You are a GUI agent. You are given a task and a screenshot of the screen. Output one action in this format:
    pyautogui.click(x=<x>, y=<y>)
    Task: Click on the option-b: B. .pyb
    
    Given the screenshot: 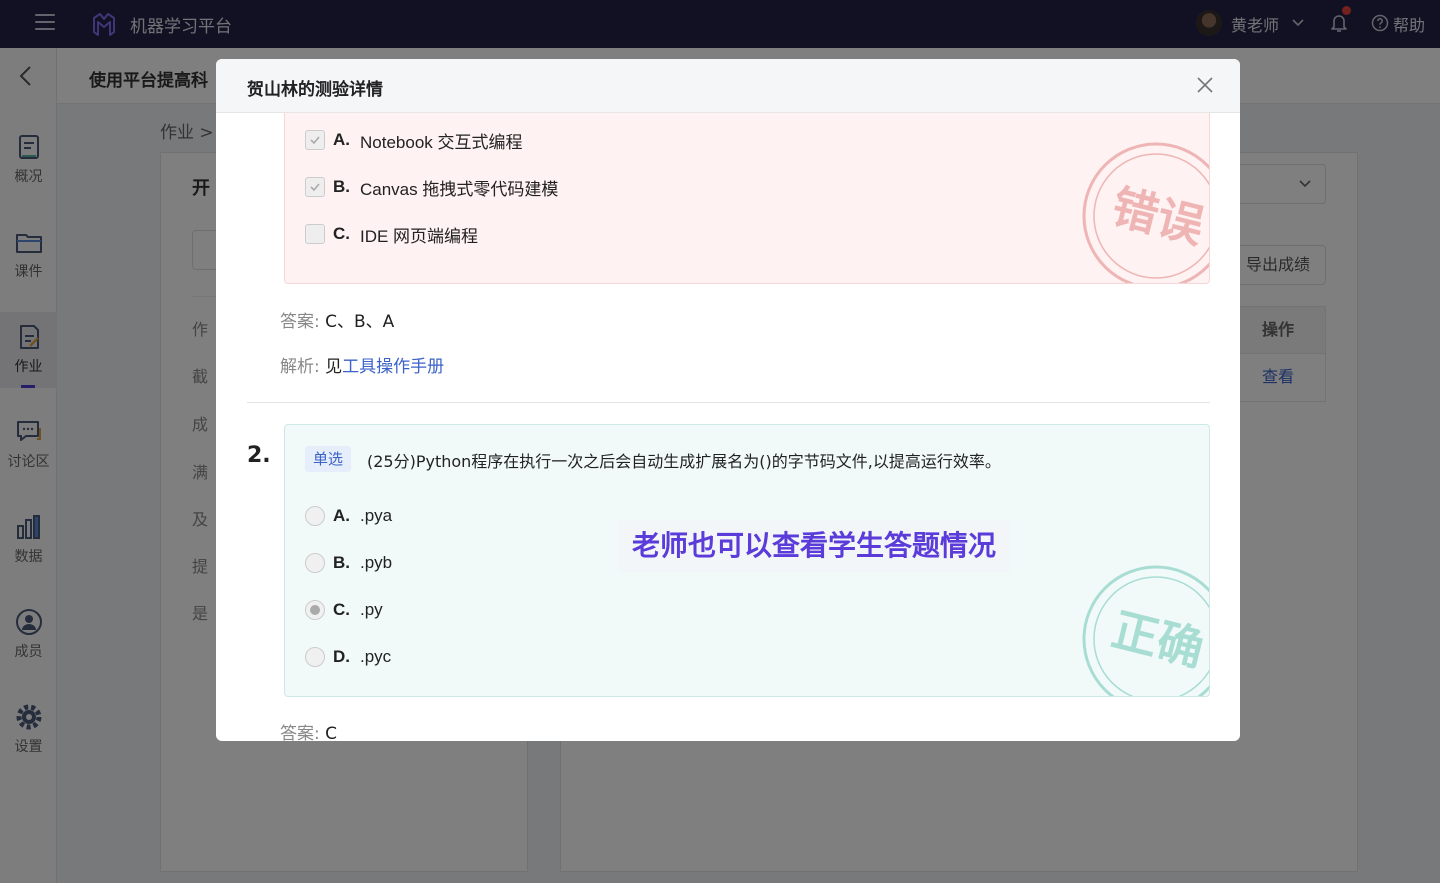 What is the action you would take?
    pyautogui.click(x=348, y=563)
    